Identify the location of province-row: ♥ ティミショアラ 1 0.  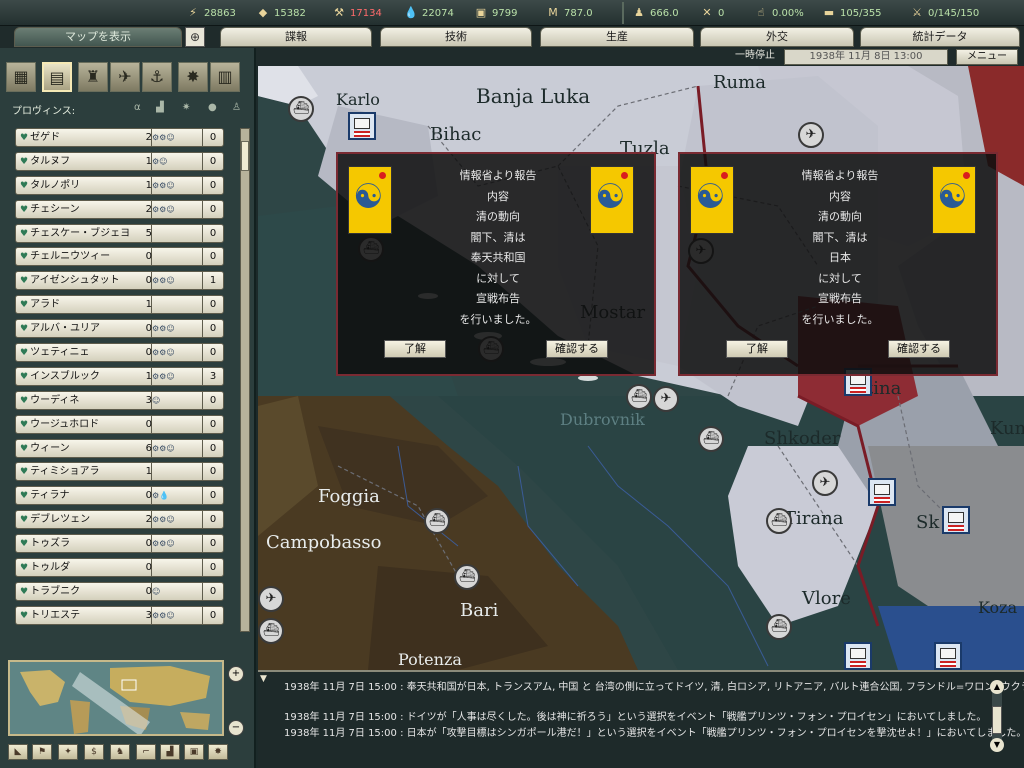
(120, 472).